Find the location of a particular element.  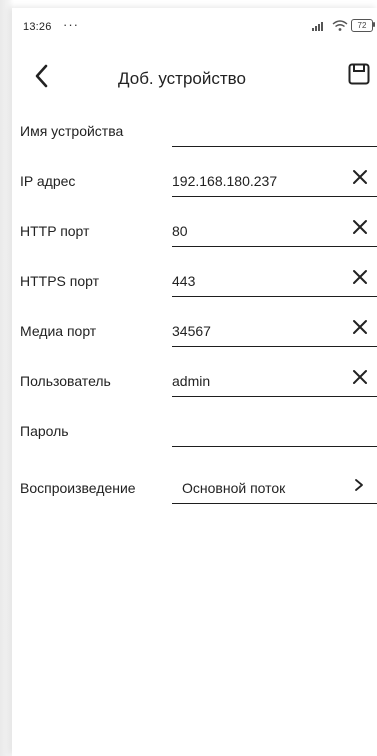

form-row-device-name: Имя устройства is located at coordinates (194, 134).